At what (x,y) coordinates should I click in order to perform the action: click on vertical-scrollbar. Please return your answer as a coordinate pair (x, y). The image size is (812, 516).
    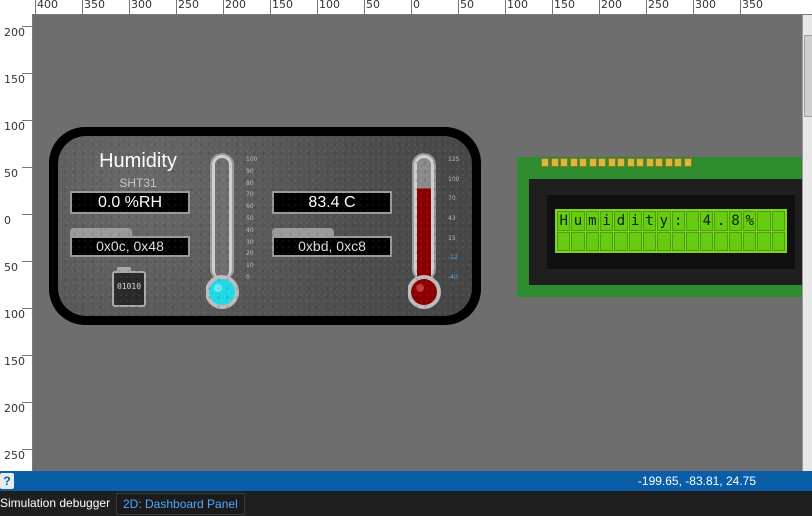
    Looking at the image, I should click on (807, 243).